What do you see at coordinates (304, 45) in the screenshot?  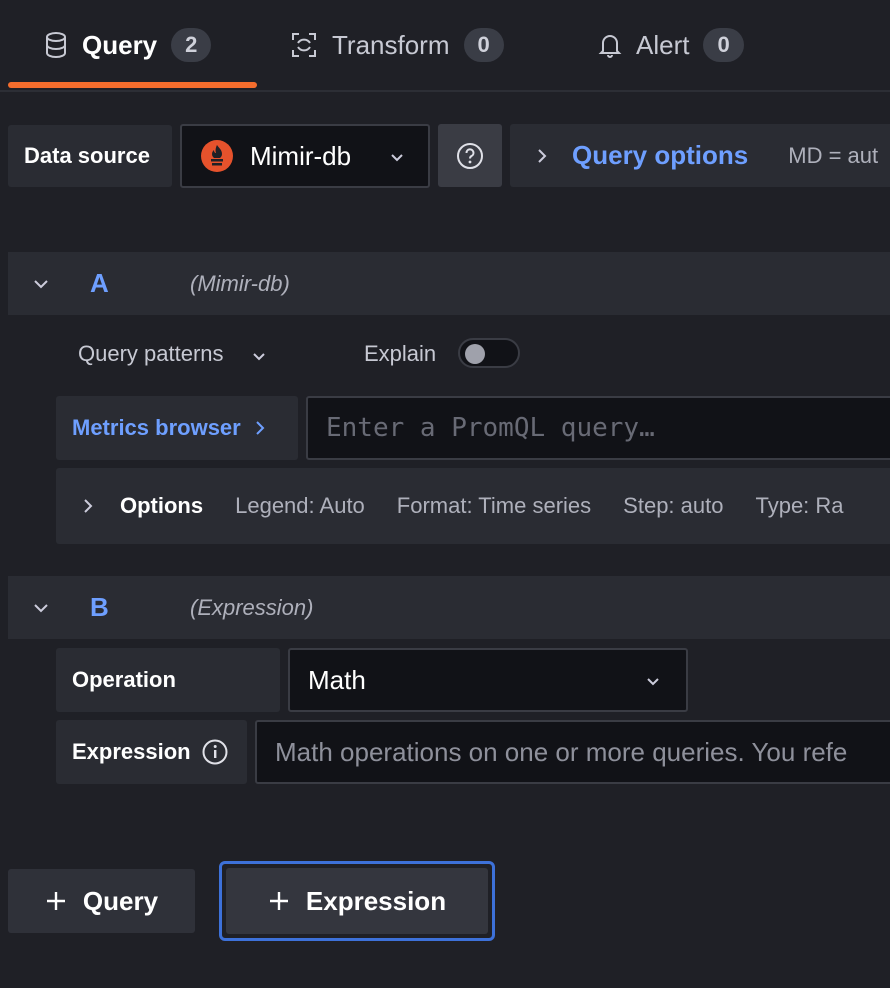 I see `transform-icon` at bounding box center [304, 45].